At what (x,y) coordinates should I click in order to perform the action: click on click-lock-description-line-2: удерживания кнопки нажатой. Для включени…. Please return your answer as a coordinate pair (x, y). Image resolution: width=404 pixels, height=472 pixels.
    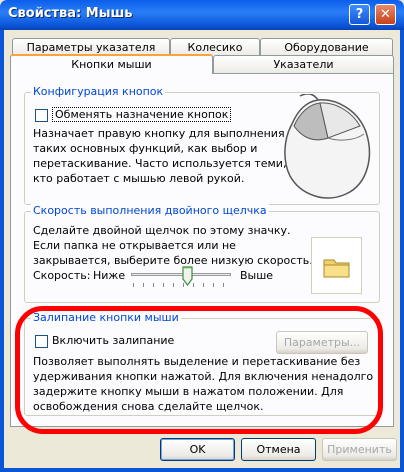
    Looking at the image, I should click on (203, 376).